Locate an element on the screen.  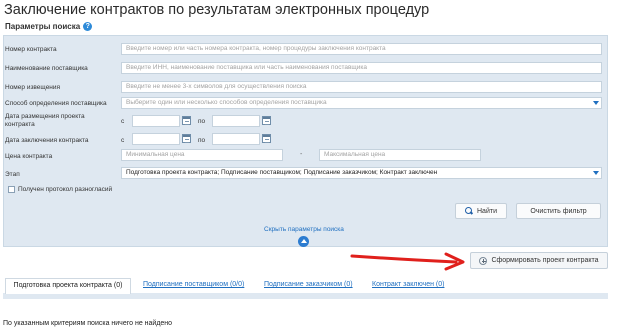
clear-filter-button: Очистить фильтр is located at coordinates (558, 211).